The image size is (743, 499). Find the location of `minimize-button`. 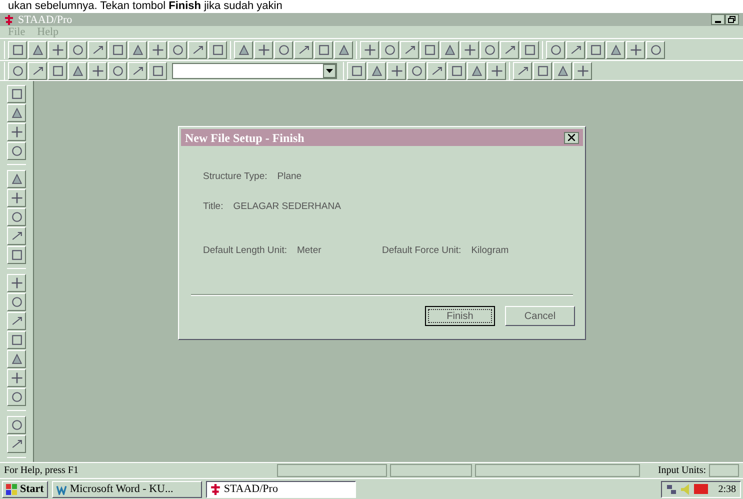

minimize-button is located at coordinates (718, 19).